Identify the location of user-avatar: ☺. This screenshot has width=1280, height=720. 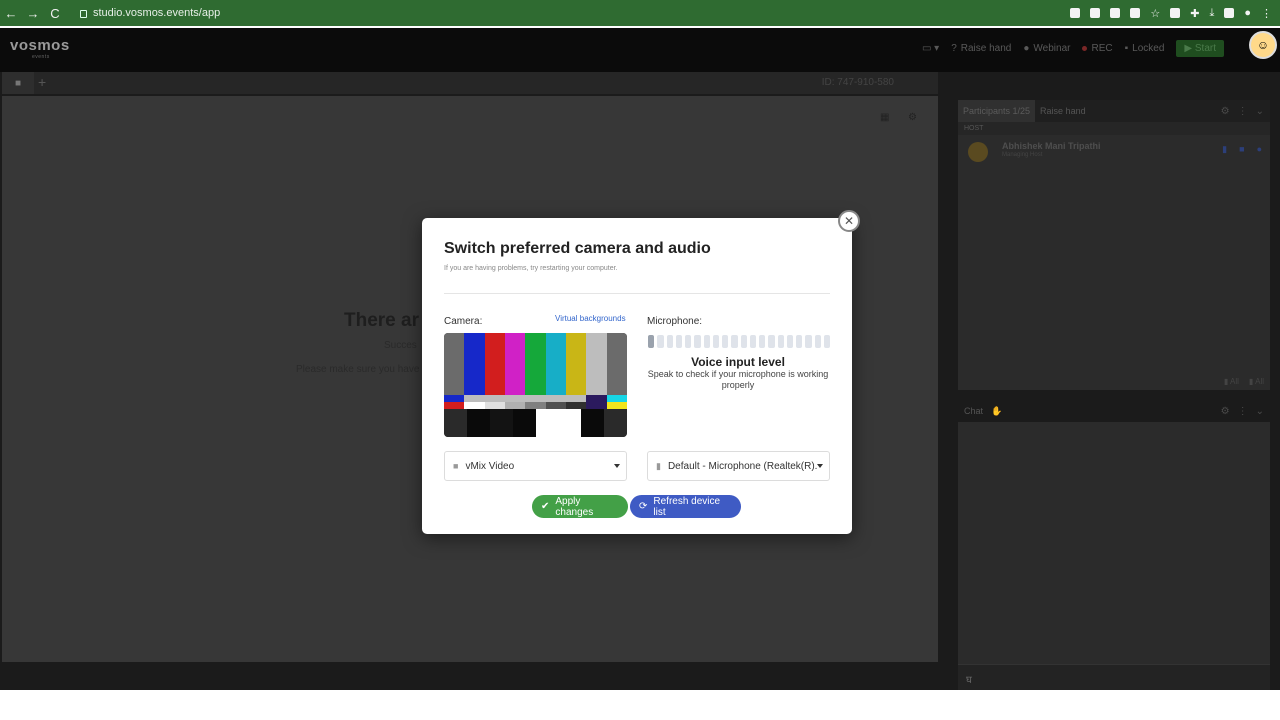
(1263, 45).